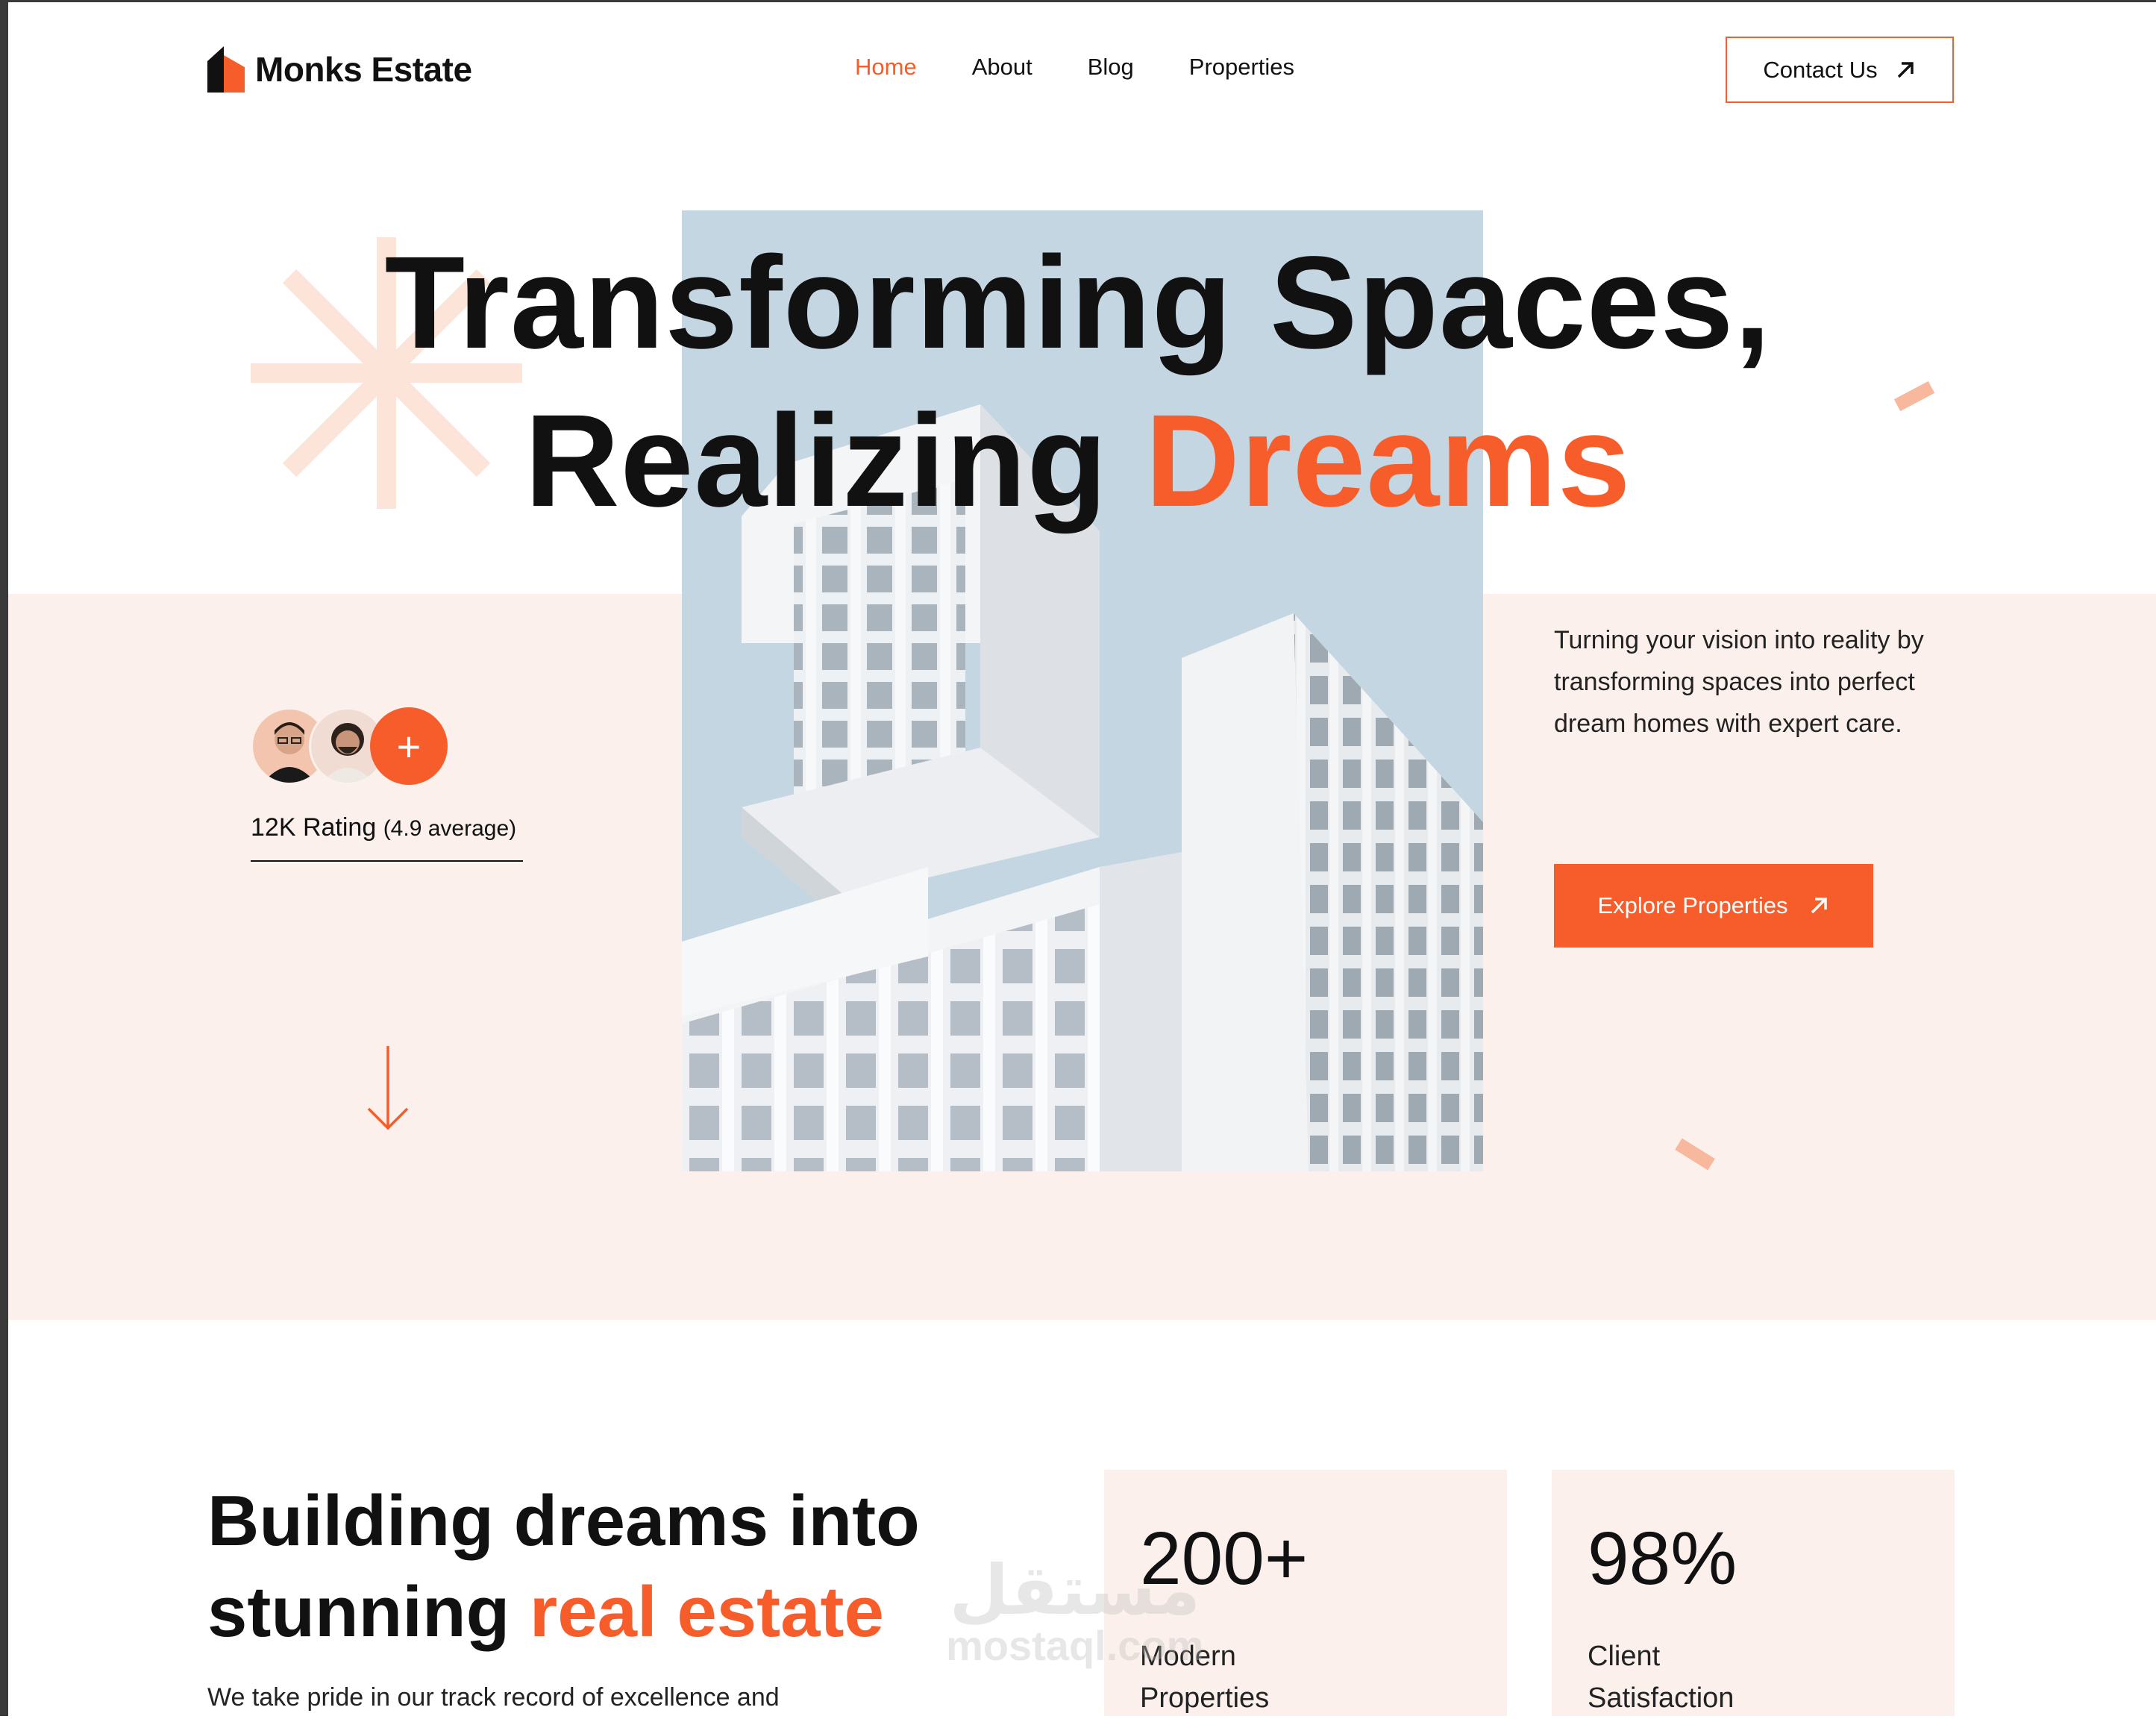 The height and width of the screenshot is (1719, 2156). Describe the element at coordinates (388, 1089) in the screenshot. I see `arrow-down-icon` at that location.